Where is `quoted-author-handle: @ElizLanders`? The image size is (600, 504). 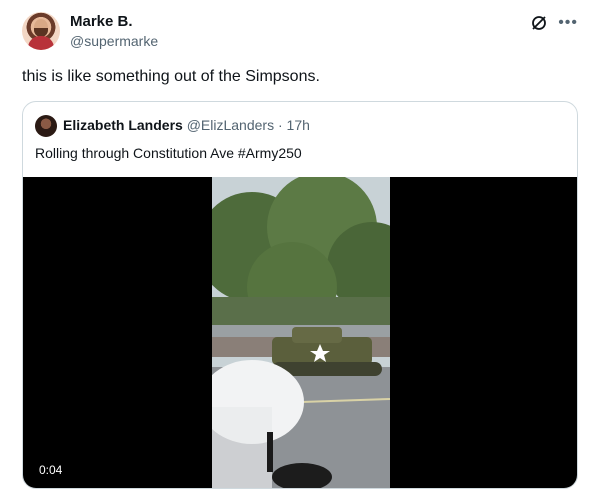 quoted-author-handle: @ElizLanders is located at coordinates (230, 125).